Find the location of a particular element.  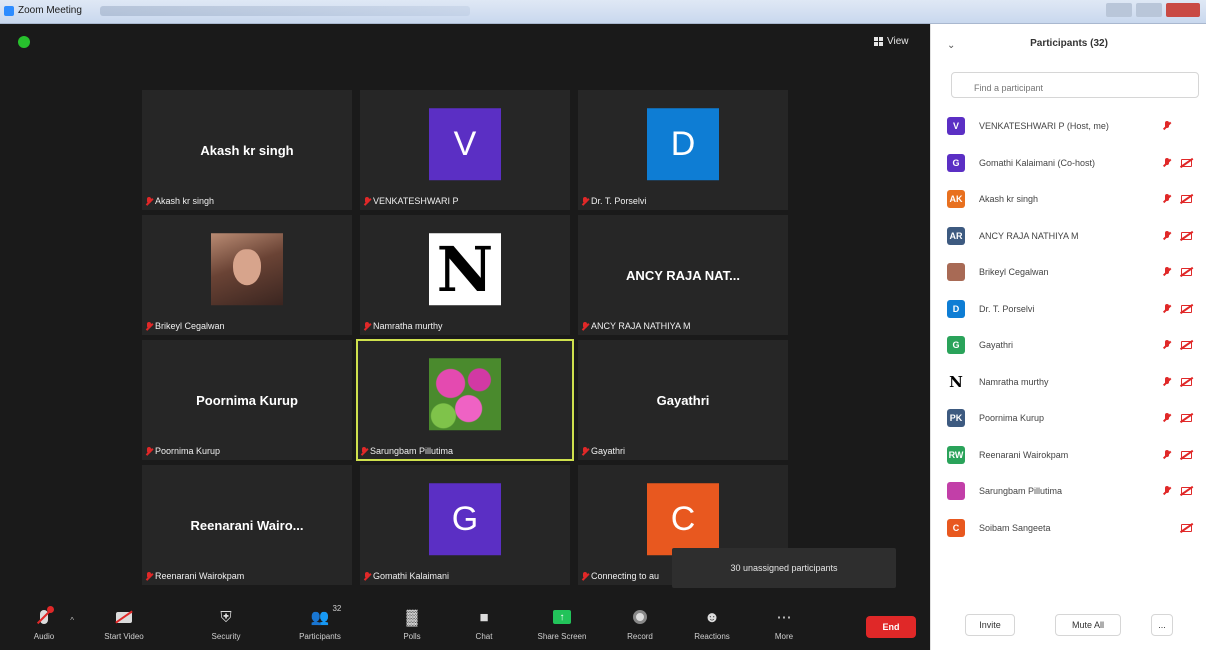

participant-name: Gayathri is located at coordinates (996, 345).